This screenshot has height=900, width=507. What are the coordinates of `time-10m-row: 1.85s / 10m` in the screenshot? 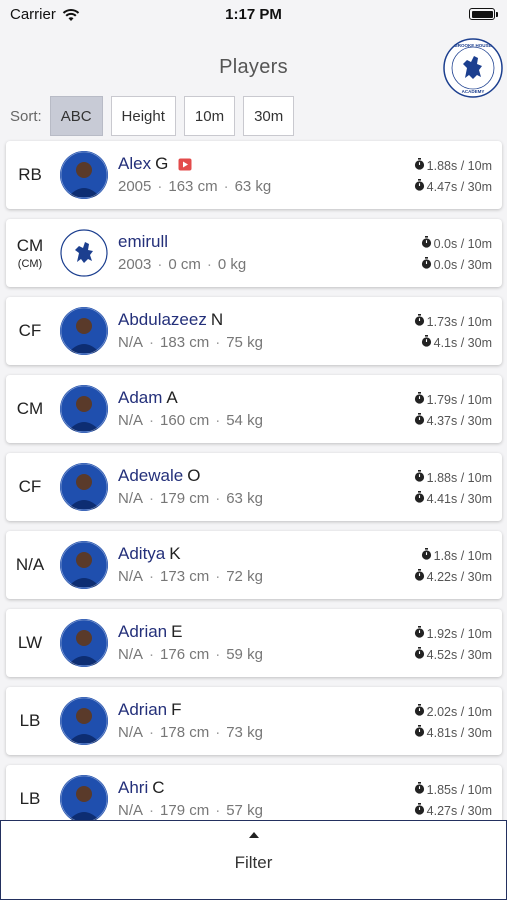 It's located at (453, 789).